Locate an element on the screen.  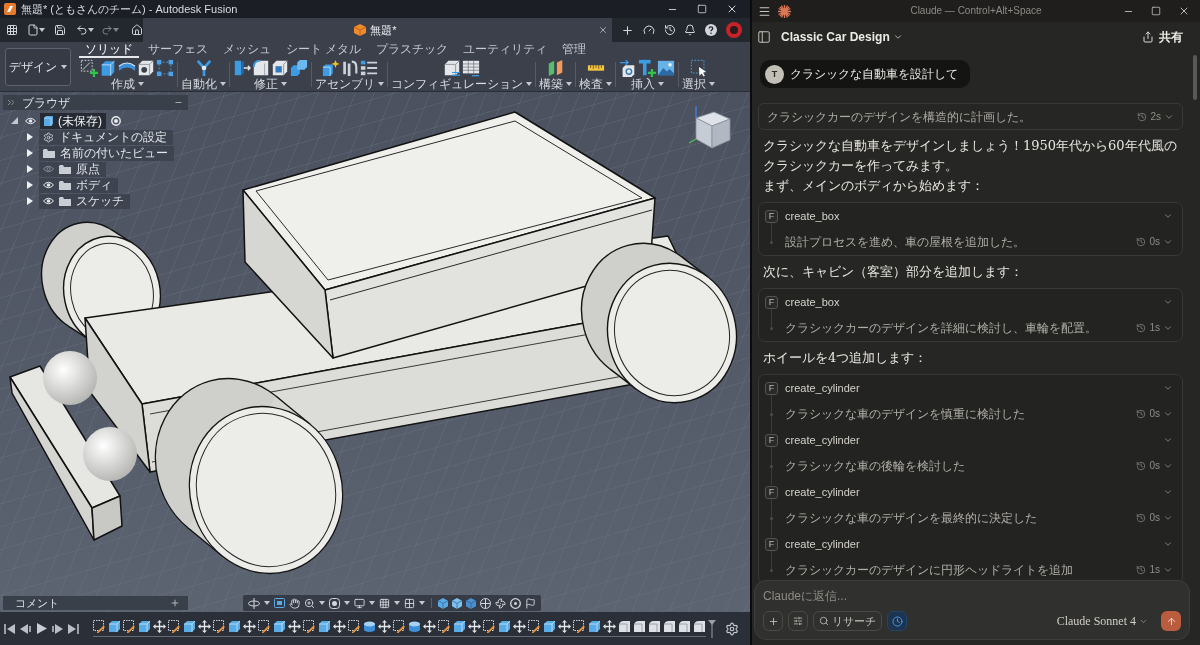
send-button is located at coordinates (1171, 621).